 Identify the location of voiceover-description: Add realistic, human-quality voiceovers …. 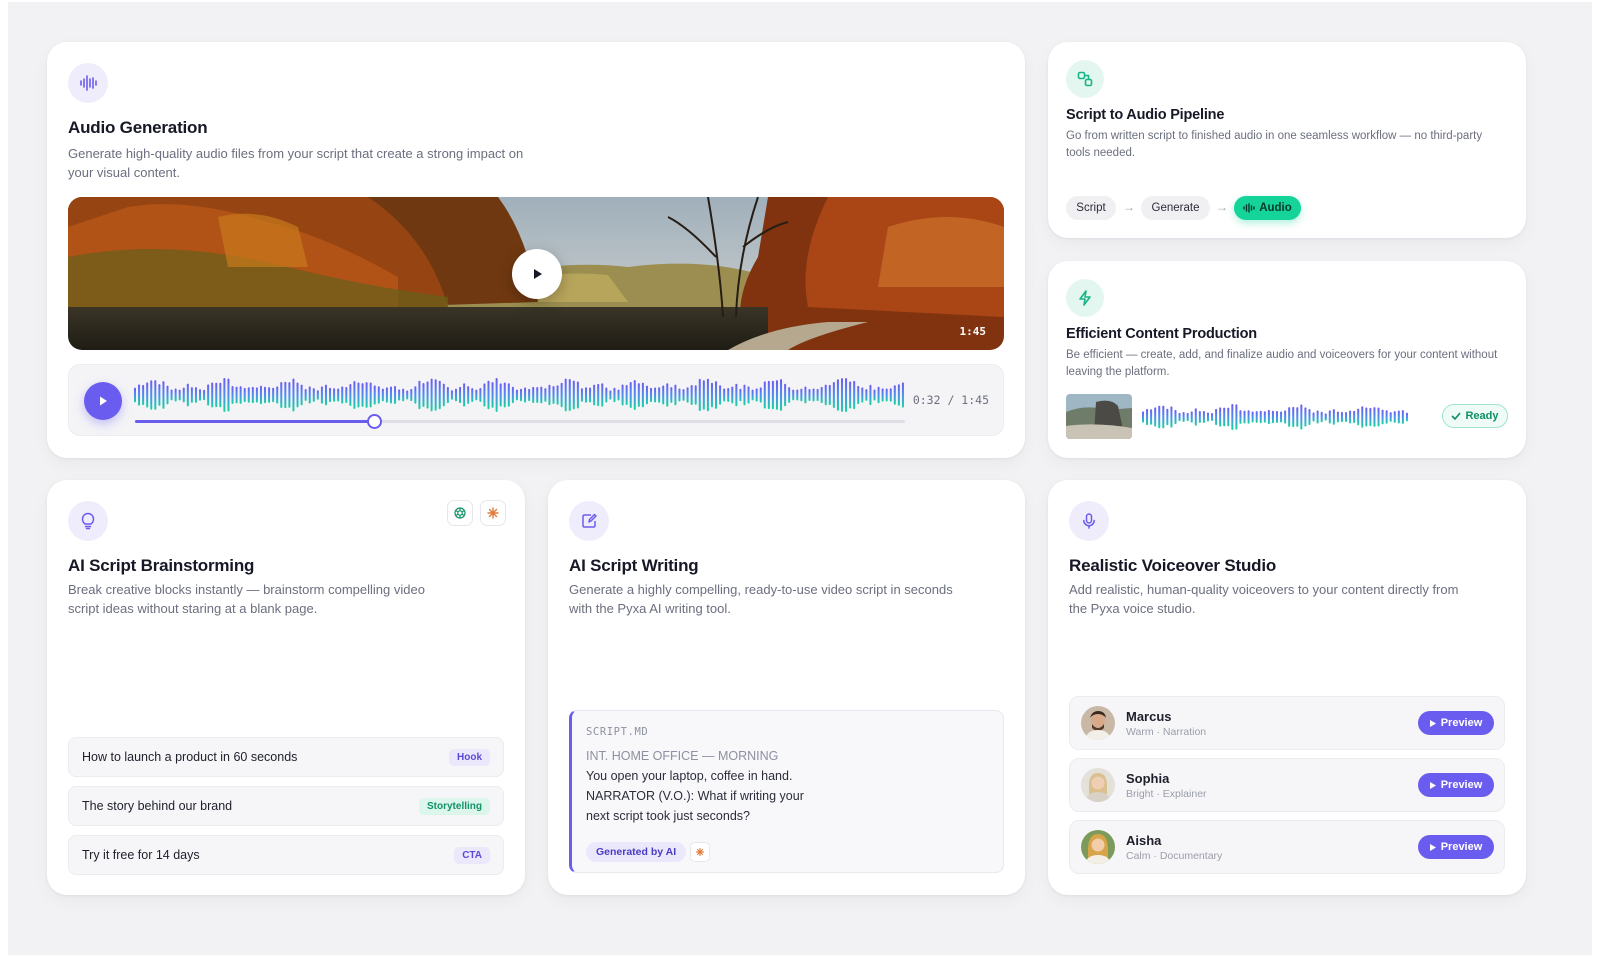
(1264, 599).